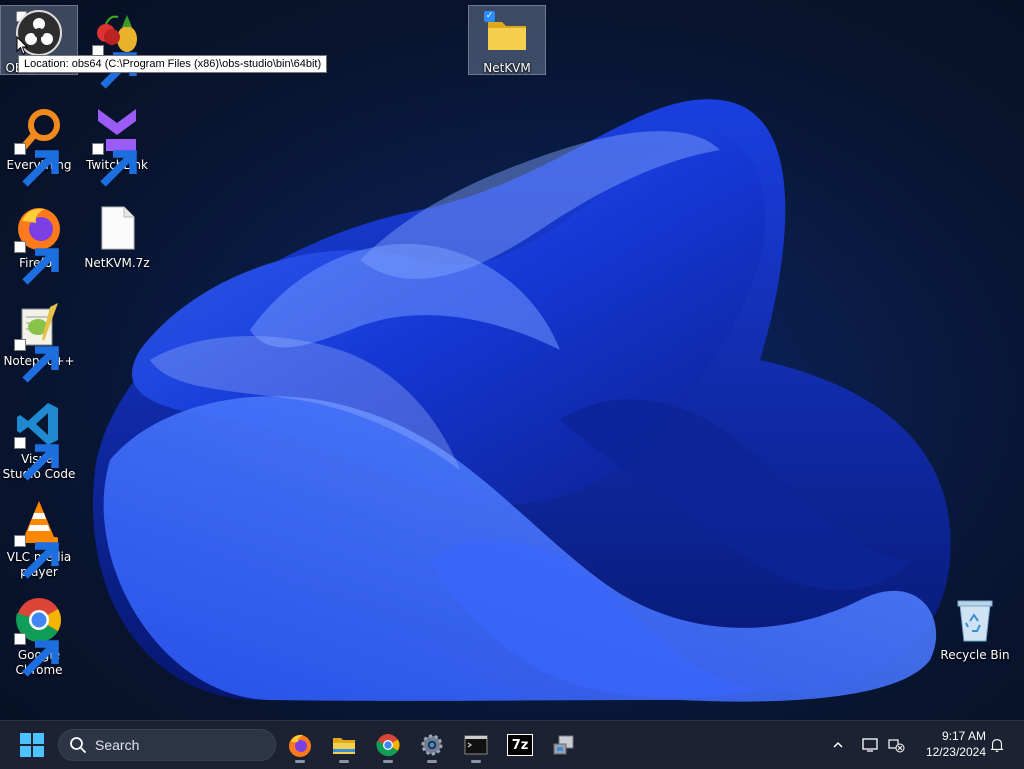 The height and width of the screenshot is (769, 1024). I want to click on settings-icon, so click(432, 745).